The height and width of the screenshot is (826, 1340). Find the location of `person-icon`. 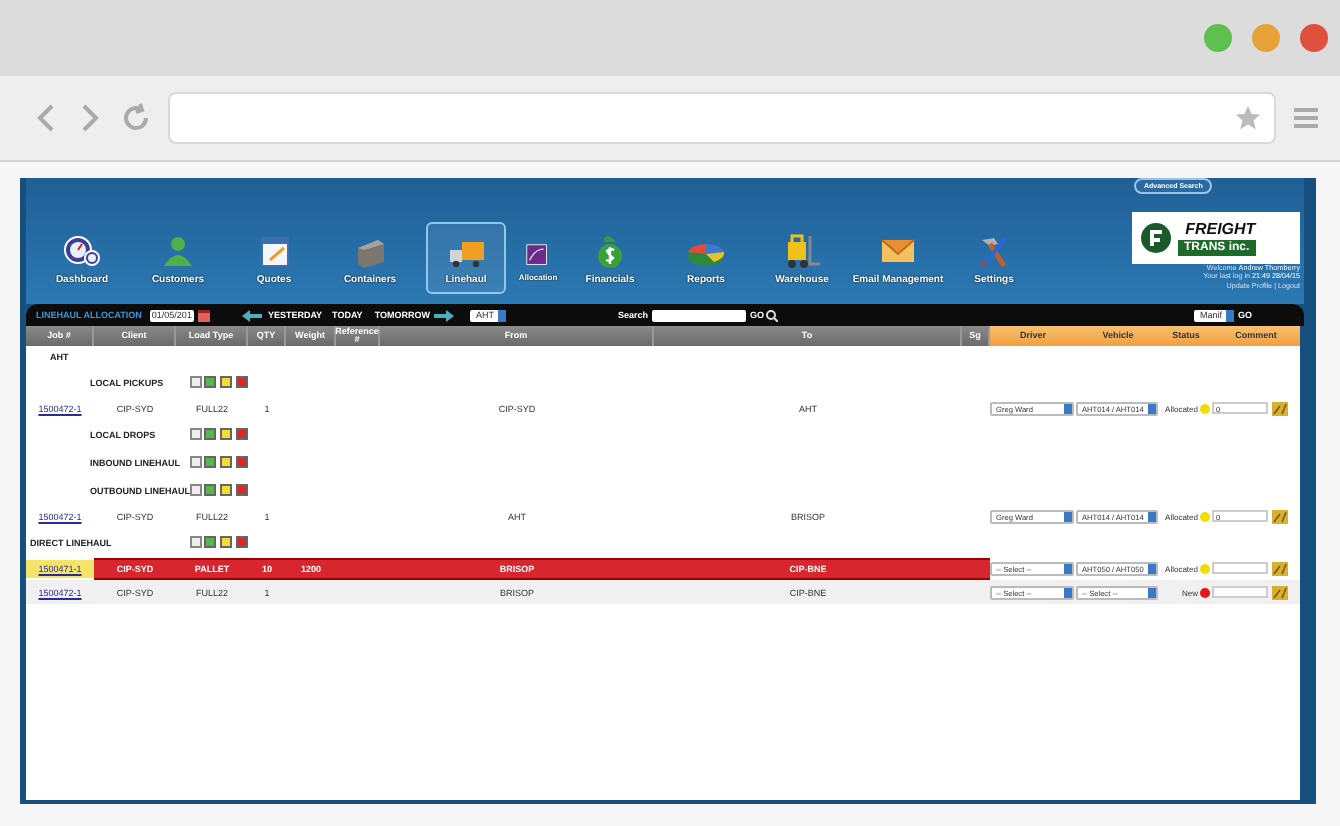

person-icon is located at coordinates (178, 251).